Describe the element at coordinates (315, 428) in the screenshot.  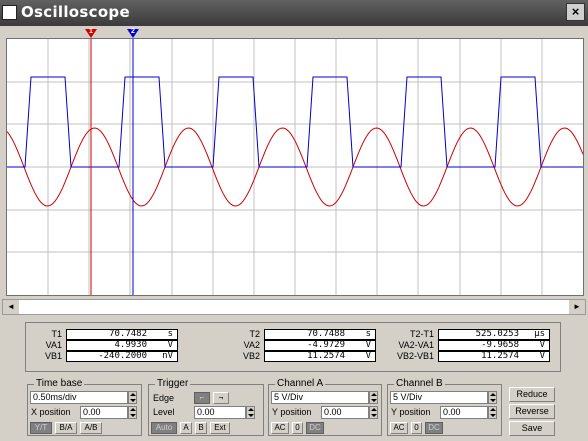
I see `channel-a-dc-button: DC` at that location.